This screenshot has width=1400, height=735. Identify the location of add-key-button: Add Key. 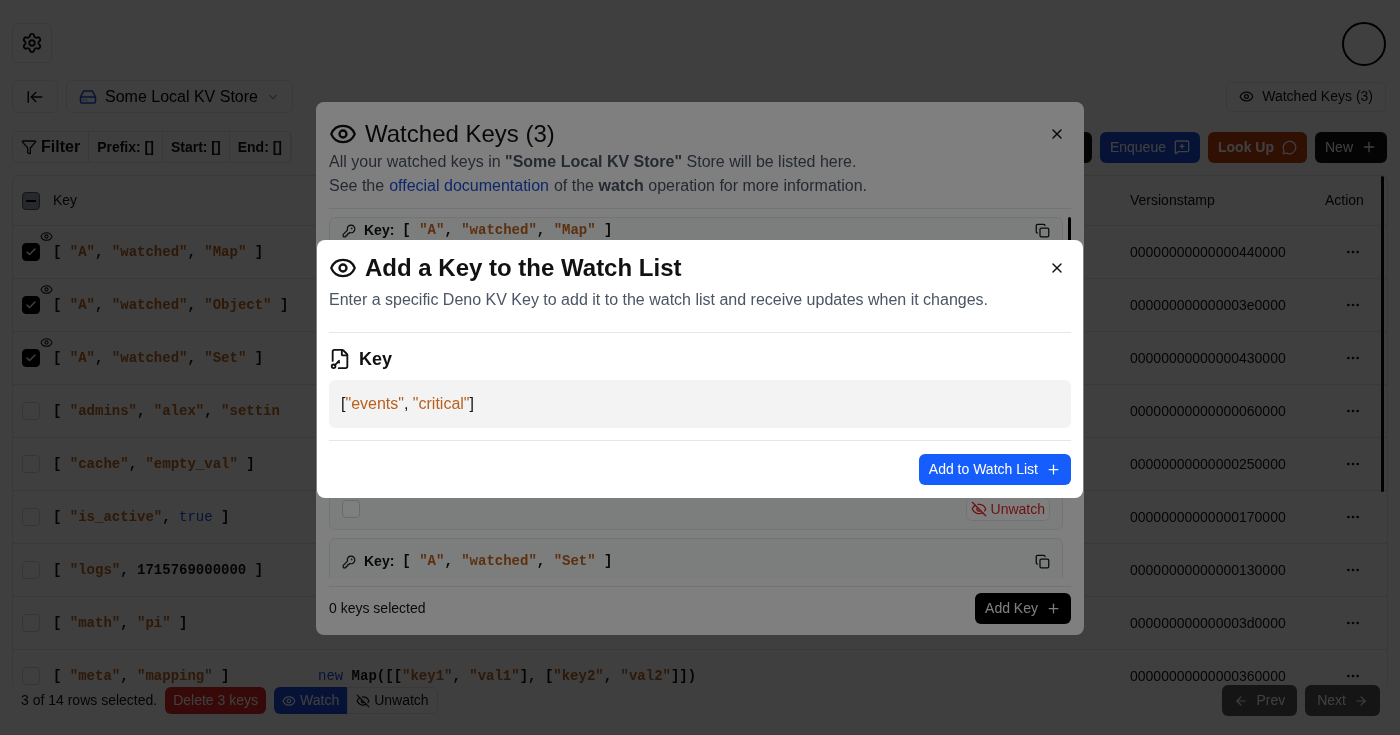
(1023, 608).